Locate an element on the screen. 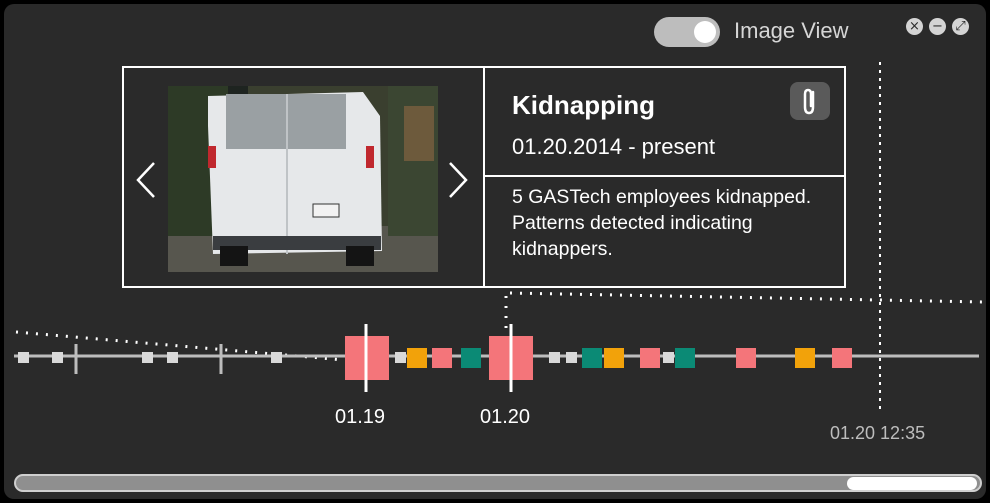  next-image-arrow-icon is located at coordinates (457, 180).